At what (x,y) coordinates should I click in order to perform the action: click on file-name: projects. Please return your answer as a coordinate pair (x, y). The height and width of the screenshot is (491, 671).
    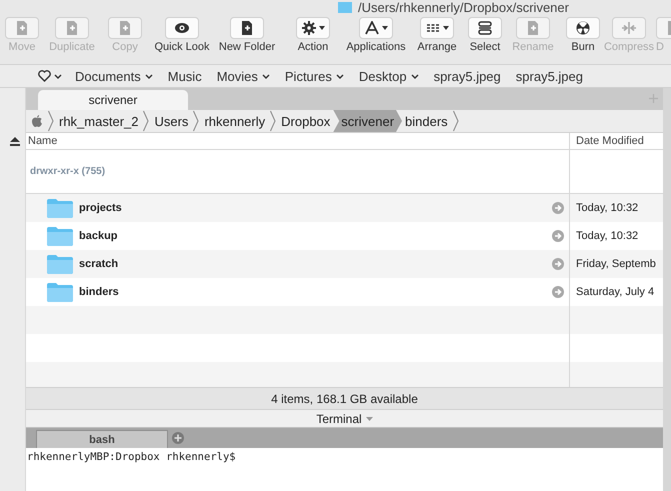
    Looking at the image, I should click on (101, 208).